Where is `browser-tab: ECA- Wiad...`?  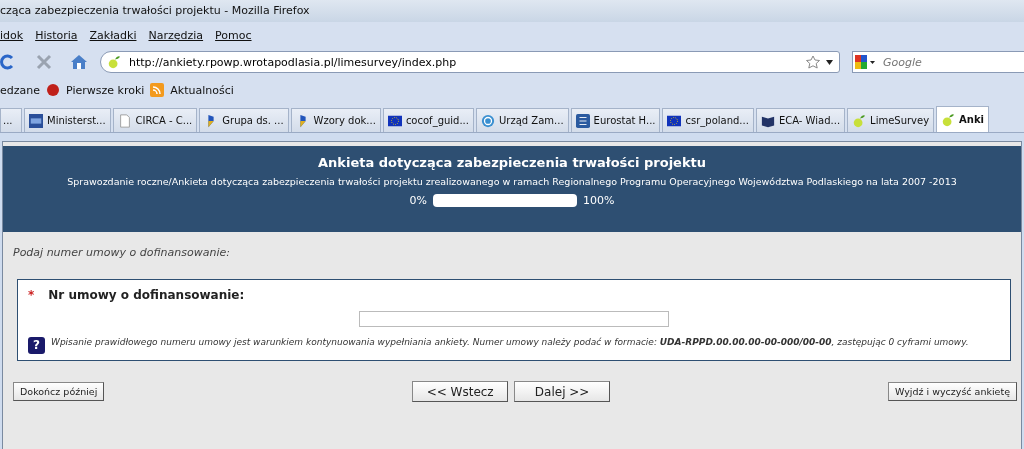 browser-tab: ECA- Wiad... is located at coordinates (800, 120).